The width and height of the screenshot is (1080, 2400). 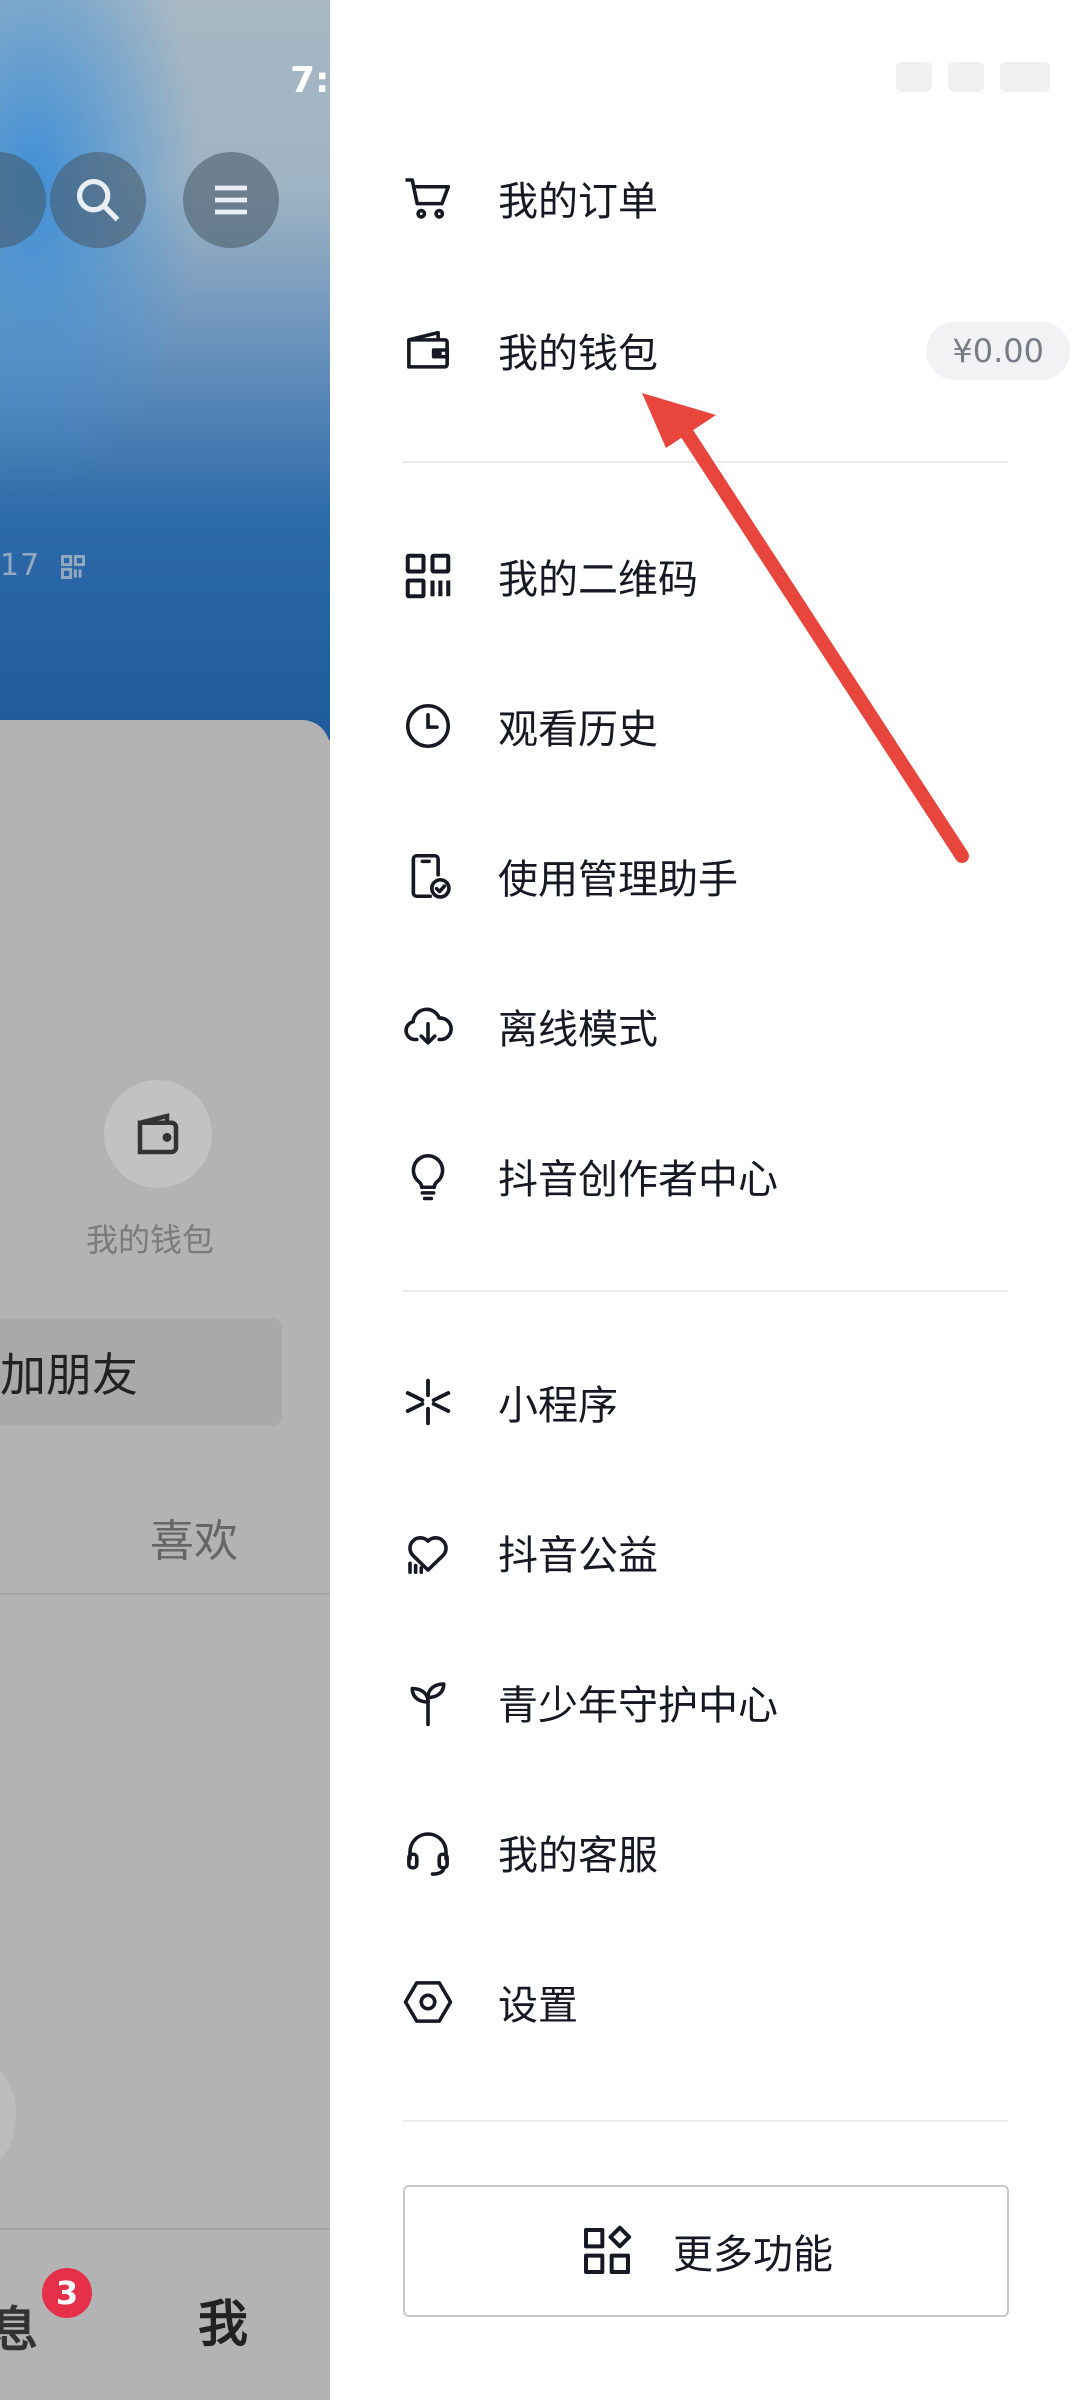 What do you see at coordinates (538, 2006) in the screenshot?
I see `menu-item-label: 设置` at bounding box center [538, 2006].